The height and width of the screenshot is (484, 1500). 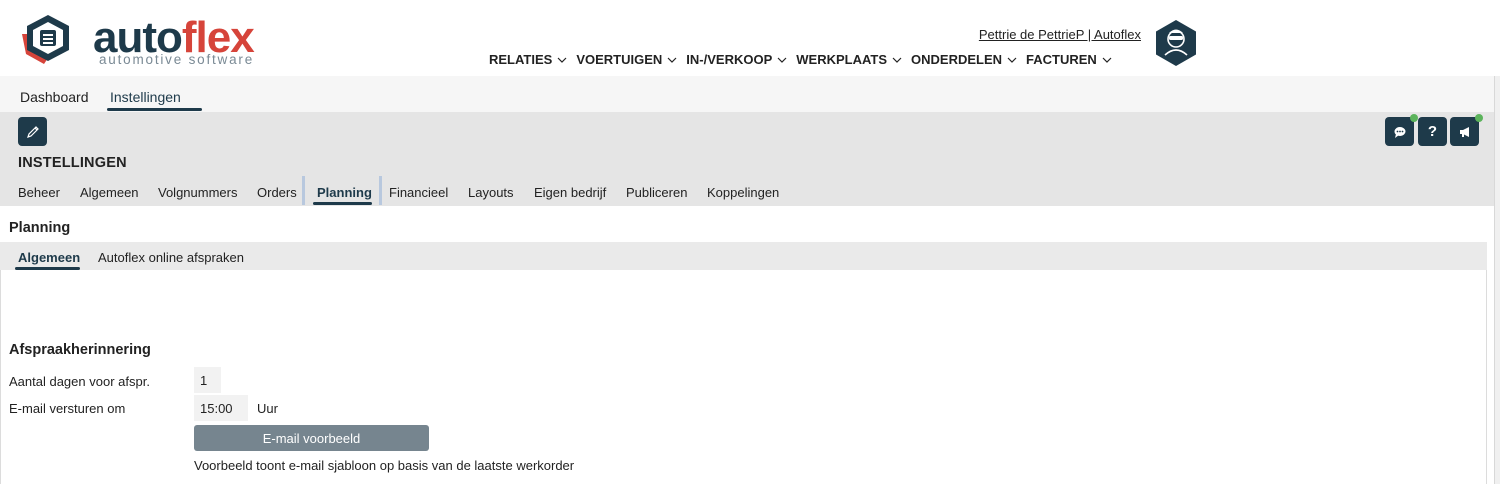 What do you see at coordinates (277, 192) in the screenshot?
I see `settings-tab-orders: Orders` at bounding box center [277, 192].